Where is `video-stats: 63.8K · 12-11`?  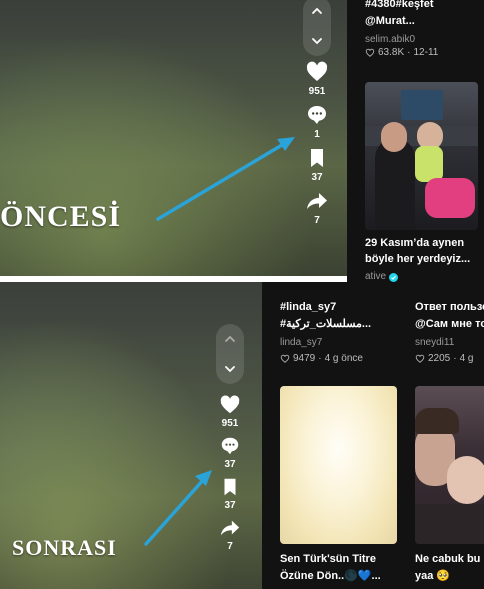 video-stats: 63.8K · 12-11 is located at coordinates (401, 52).